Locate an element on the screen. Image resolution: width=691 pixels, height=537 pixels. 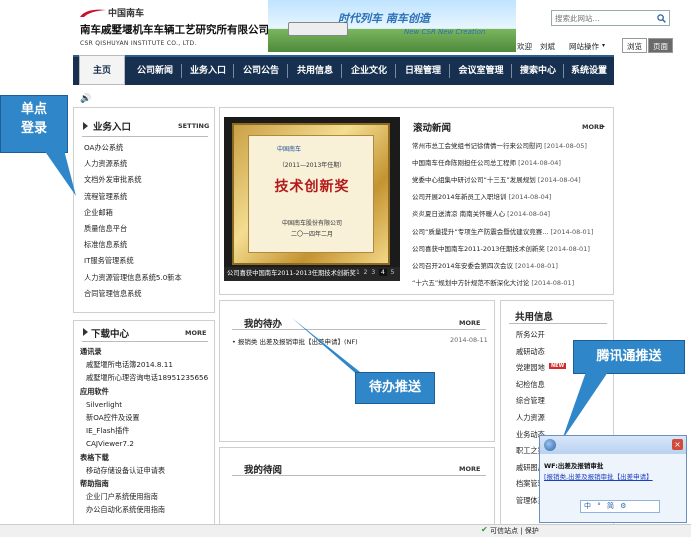
rtx-notification-popup: × WF:出差及报销审批 [报销类,出差及报销审批【出差申请】 中 ° 简 ⚙ is located at coordinates (613, 479).